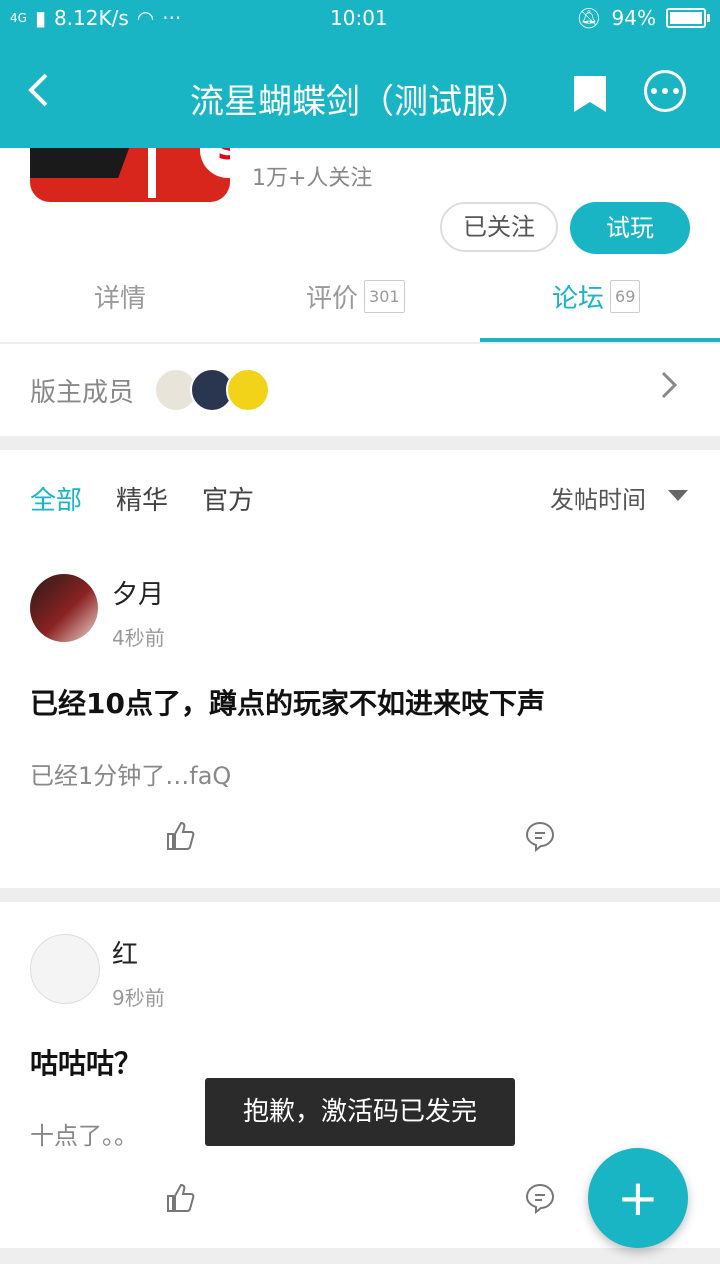  What do you see at coordinates (638, 1198) in the screenshot?
I see `new-post-button: +` at bounding box center [638, 1198].